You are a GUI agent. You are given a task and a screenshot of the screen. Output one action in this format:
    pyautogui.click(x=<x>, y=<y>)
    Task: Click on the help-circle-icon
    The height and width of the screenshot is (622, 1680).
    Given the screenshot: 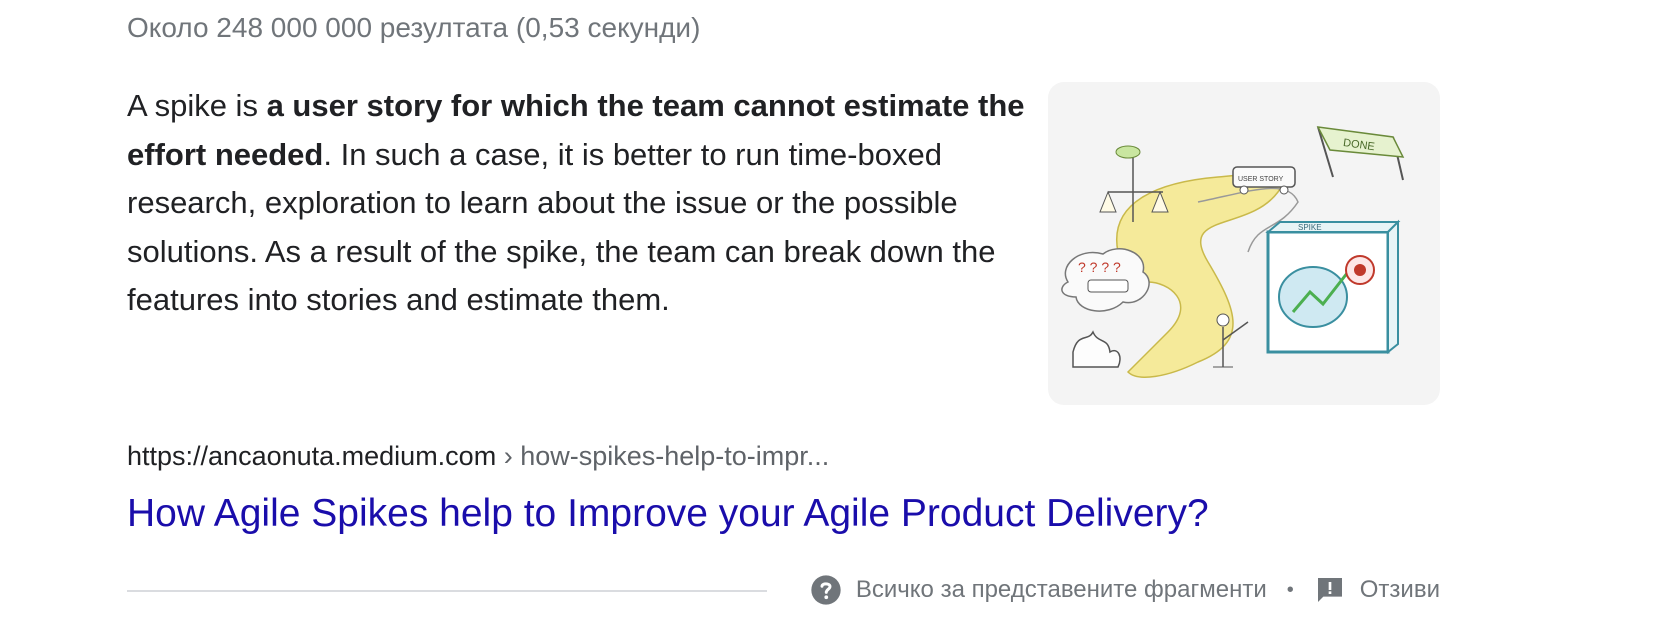 What is the action you would take?
    pyautogui.click(x=826, y=590)
    